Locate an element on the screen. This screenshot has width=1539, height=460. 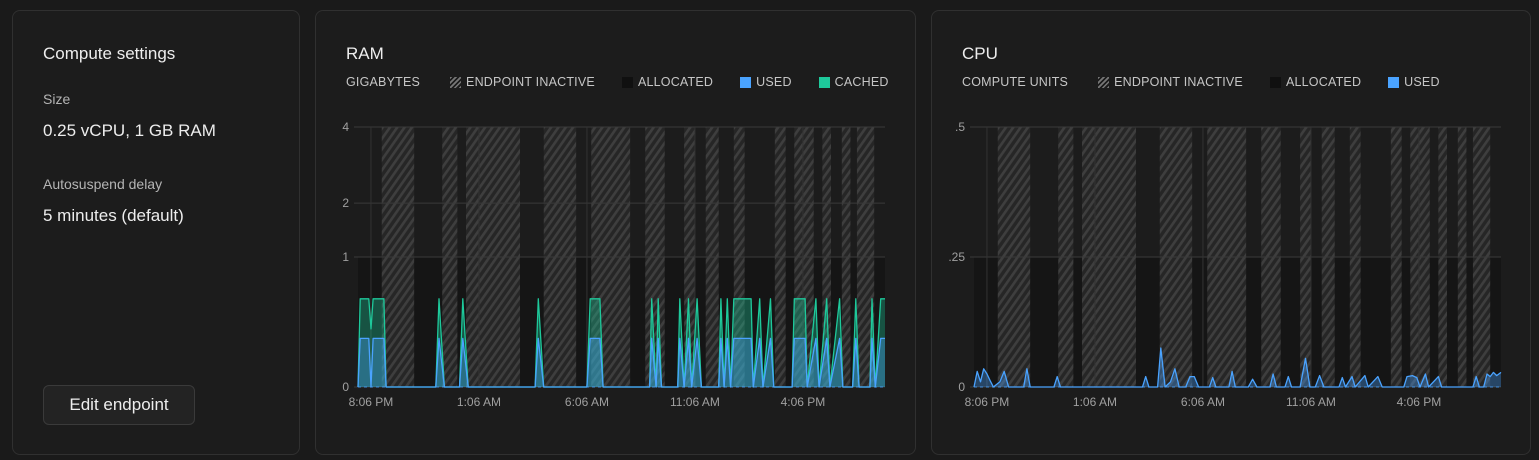
compute-settings-title: Compute settings is located at coordinates (109, 53).